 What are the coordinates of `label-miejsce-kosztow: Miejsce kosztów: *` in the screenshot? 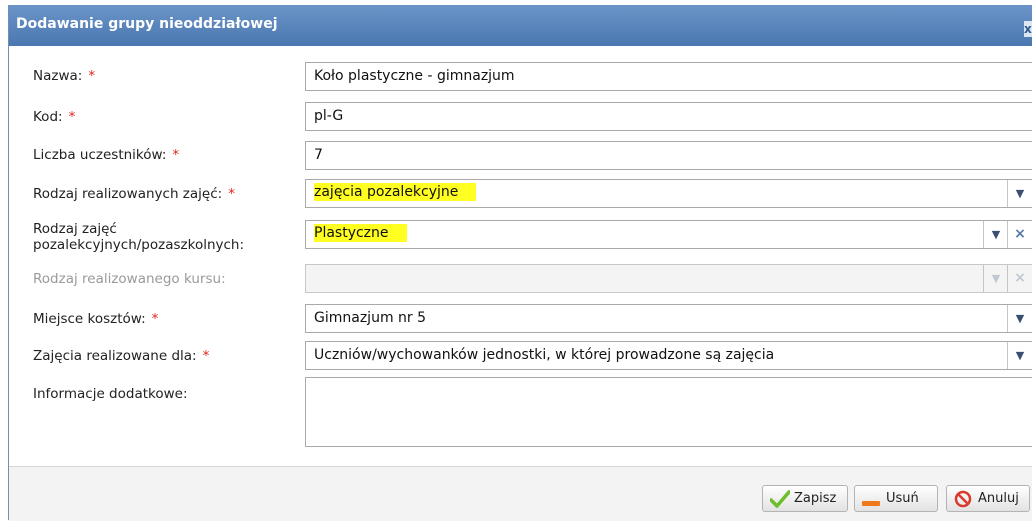 It's located at (96, 319).